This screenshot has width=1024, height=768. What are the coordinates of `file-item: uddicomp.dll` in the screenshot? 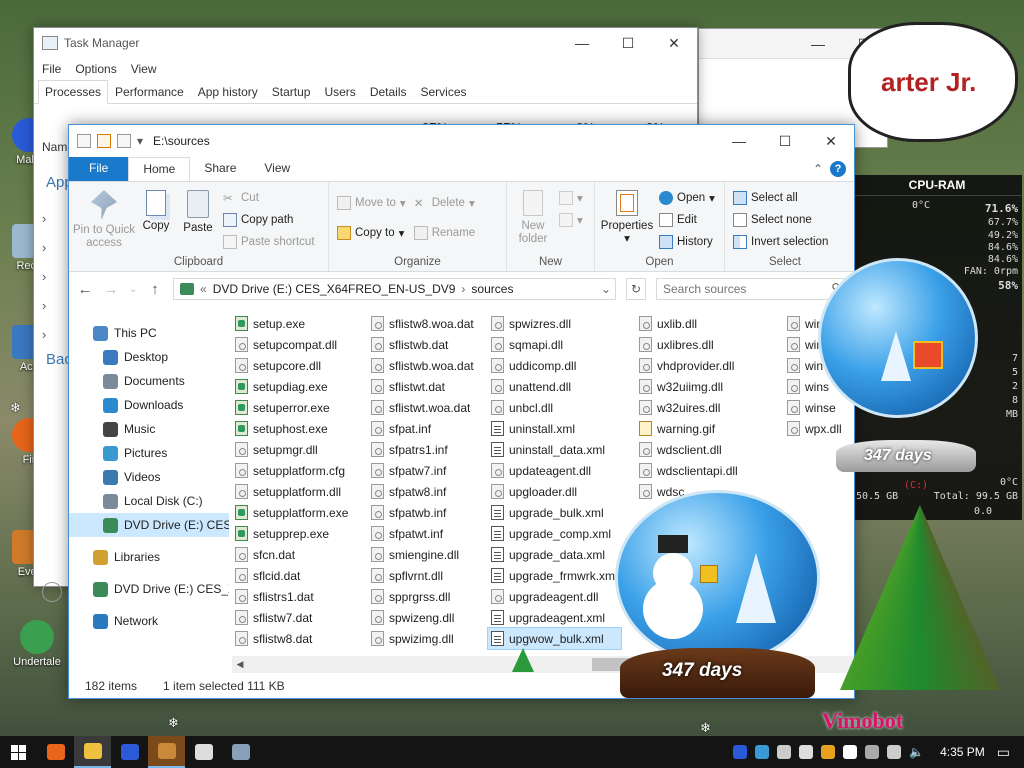 It's located at (554, 365).